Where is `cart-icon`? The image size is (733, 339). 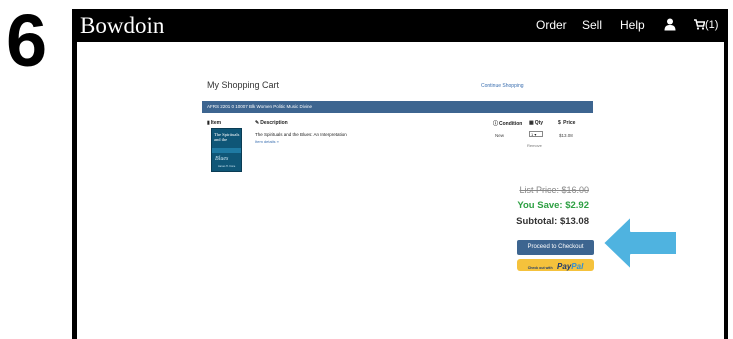 cart-icon is located at coordinates (699, 24).